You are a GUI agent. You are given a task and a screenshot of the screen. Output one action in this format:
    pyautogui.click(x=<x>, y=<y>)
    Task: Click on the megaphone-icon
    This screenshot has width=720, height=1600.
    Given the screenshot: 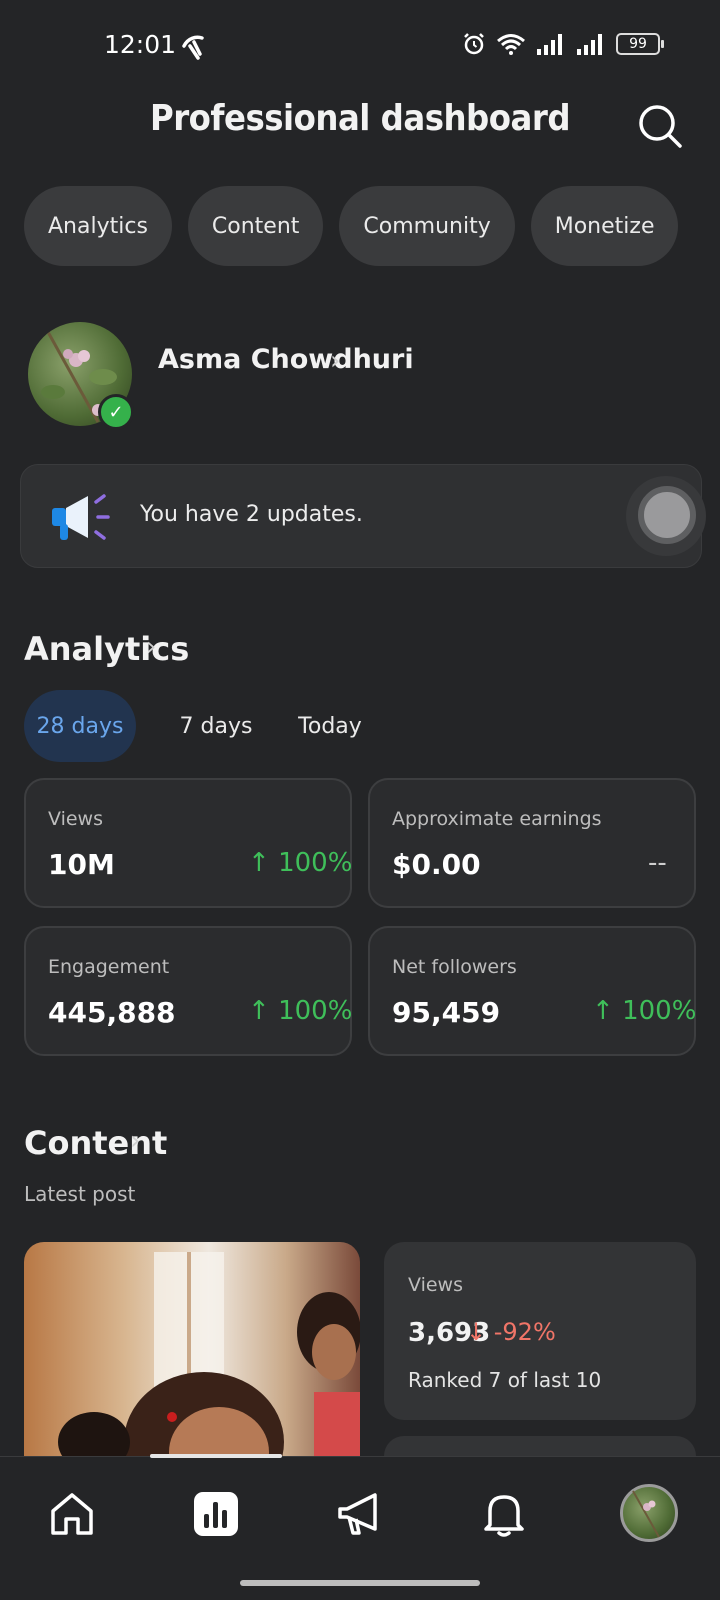 What is the action you would take?
    pyautogui.click(x=81, y=517)
    